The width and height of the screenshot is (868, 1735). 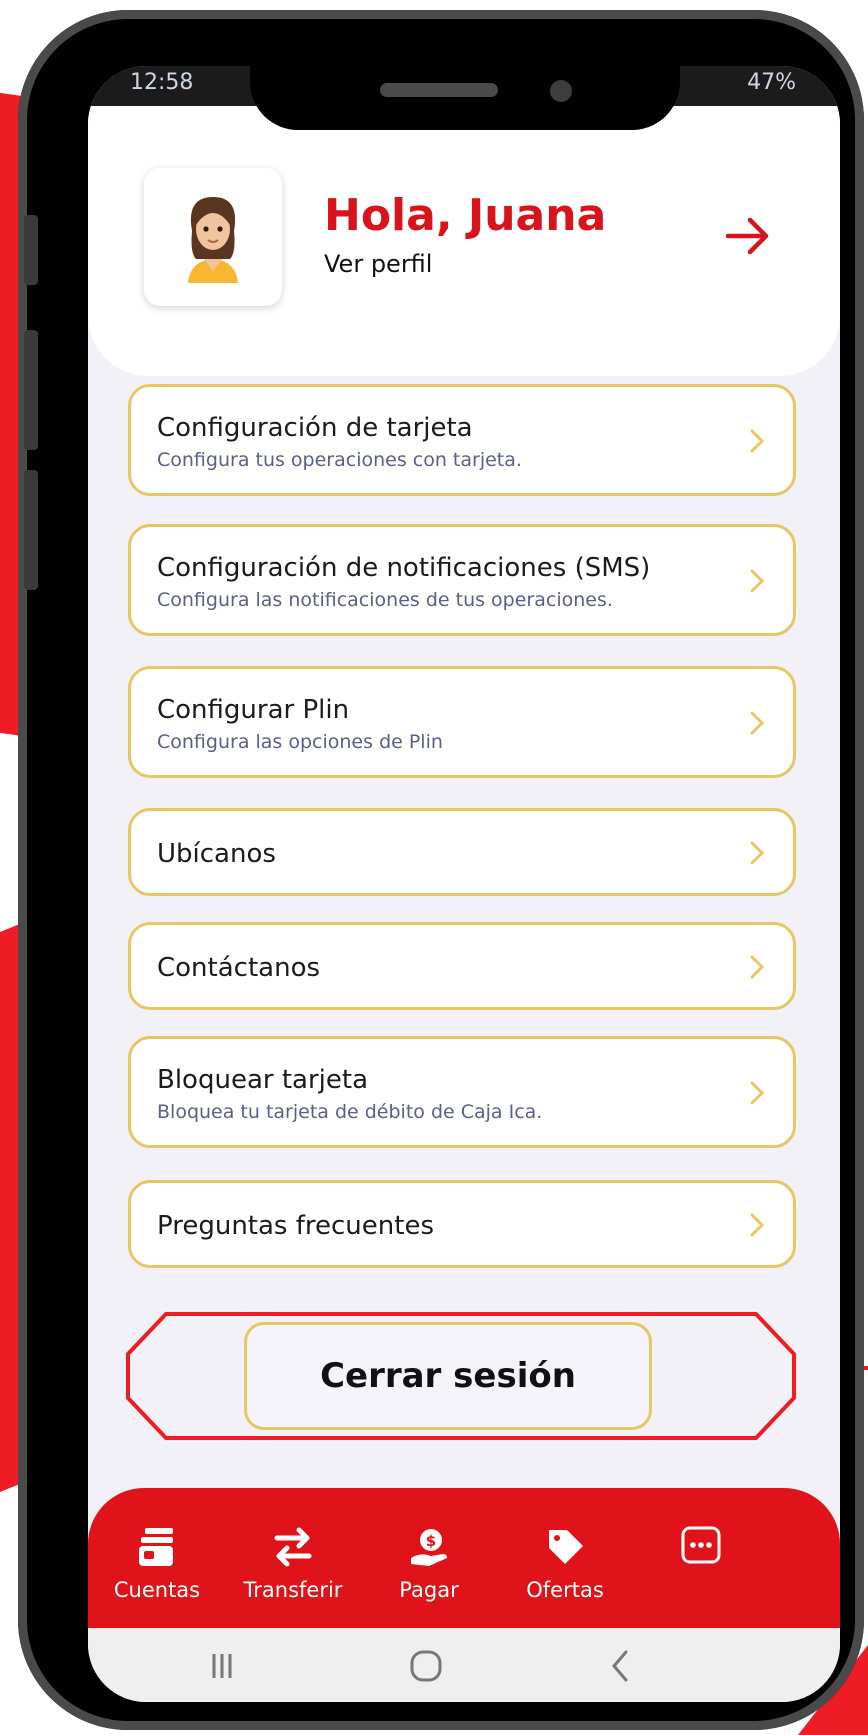 What do you see at coordinates (429, 1590) in the screenshot?
I see `nav-label: Pagar` at bounding box center [429, 1590].